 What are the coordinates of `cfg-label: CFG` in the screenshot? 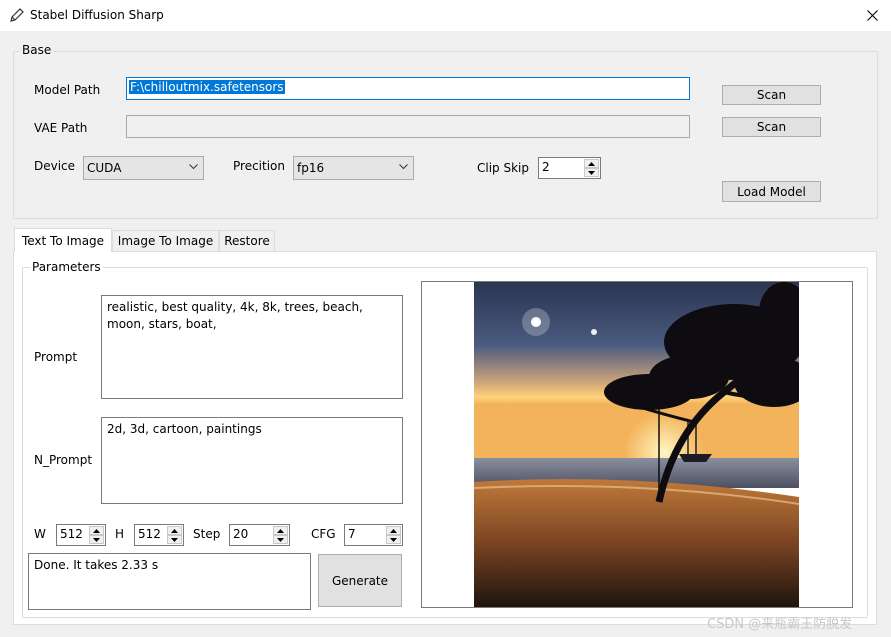 It's located at (323, 534).